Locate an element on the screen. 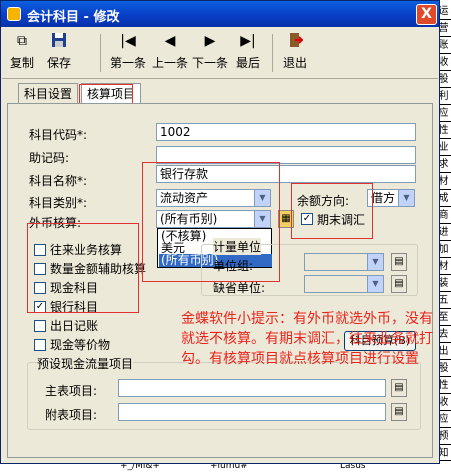 The width and height of the screenshot is (451, 473). sub-item-field is located at coordinates (252, 412).